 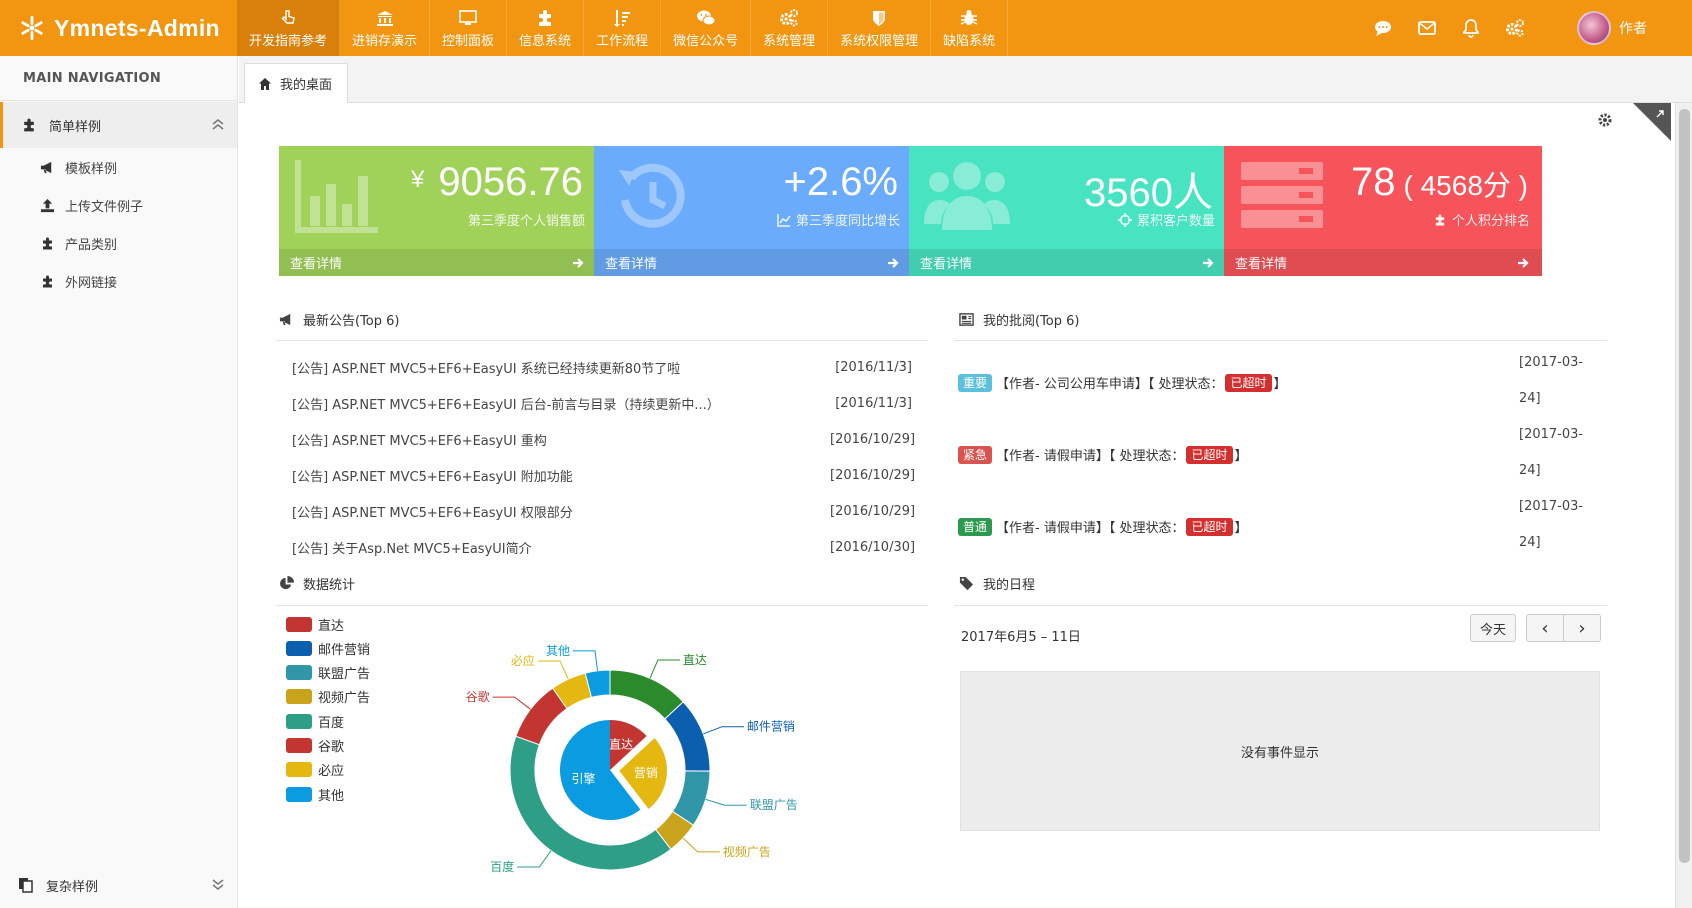 What do you see at coordinates (1493, 628) in the screenshot?
I see `today-button: 今天` at bounding box center [1493, 628].